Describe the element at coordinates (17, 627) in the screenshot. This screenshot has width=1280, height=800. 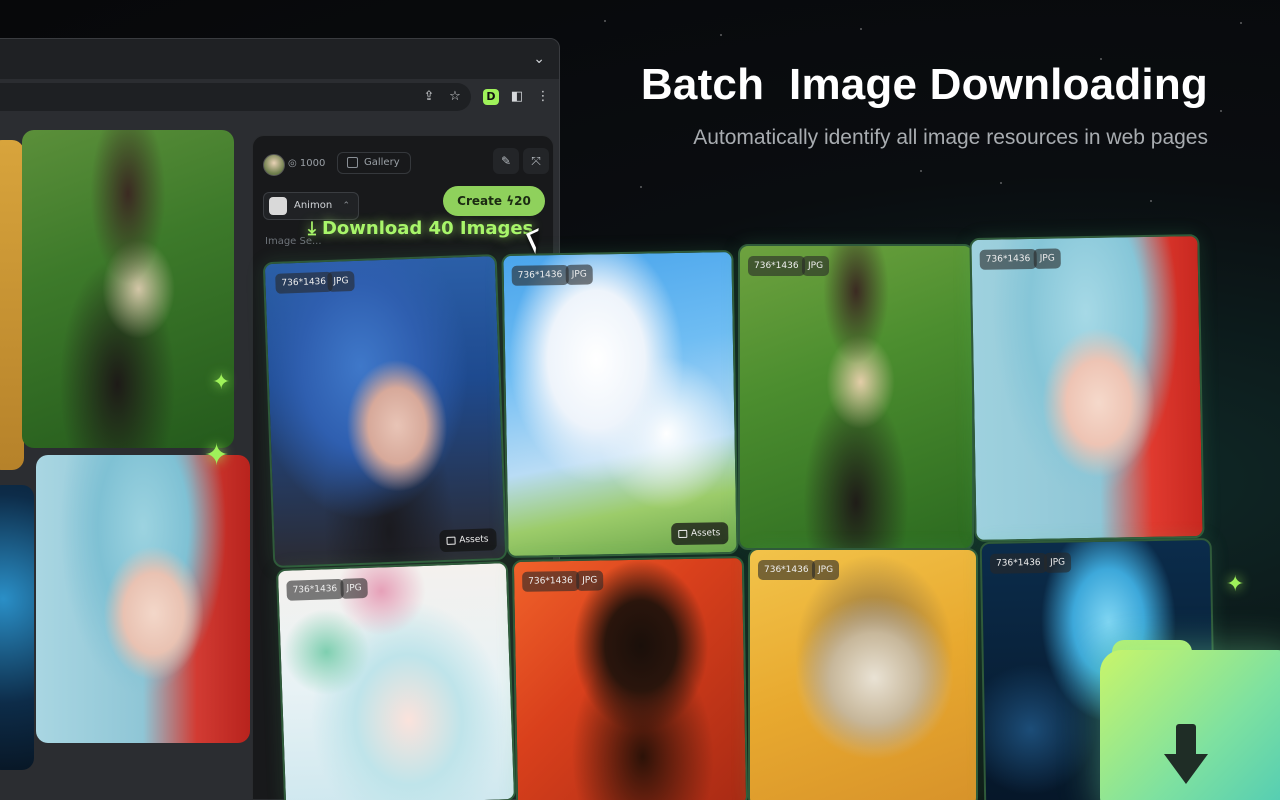
I see `page-image-blue` at that location.